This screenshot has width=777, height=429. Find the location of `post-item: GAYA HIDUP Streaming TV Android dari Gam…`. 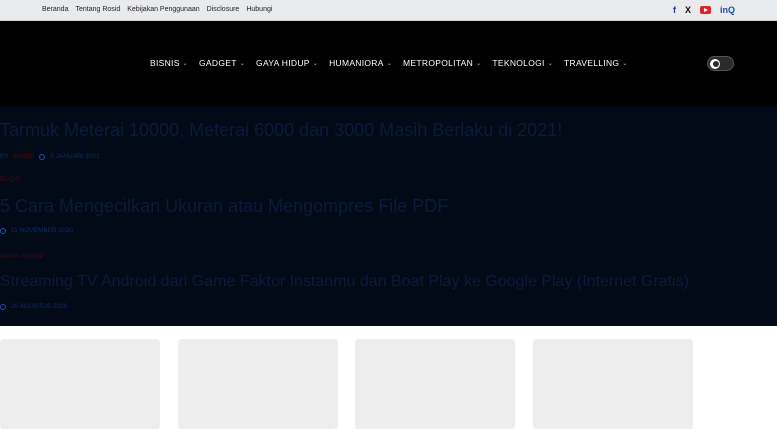

post-item: GAYA HIDUP Streaming TV Android dari Gam… is located at coordinates (344, 281).